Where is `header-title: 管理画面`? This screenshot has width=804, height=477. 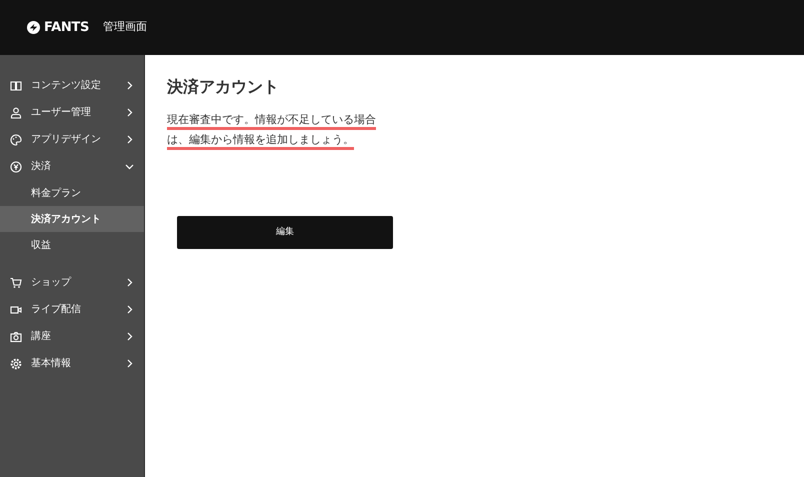
header-title: 管理画面 is located at coordinates (125, 27).